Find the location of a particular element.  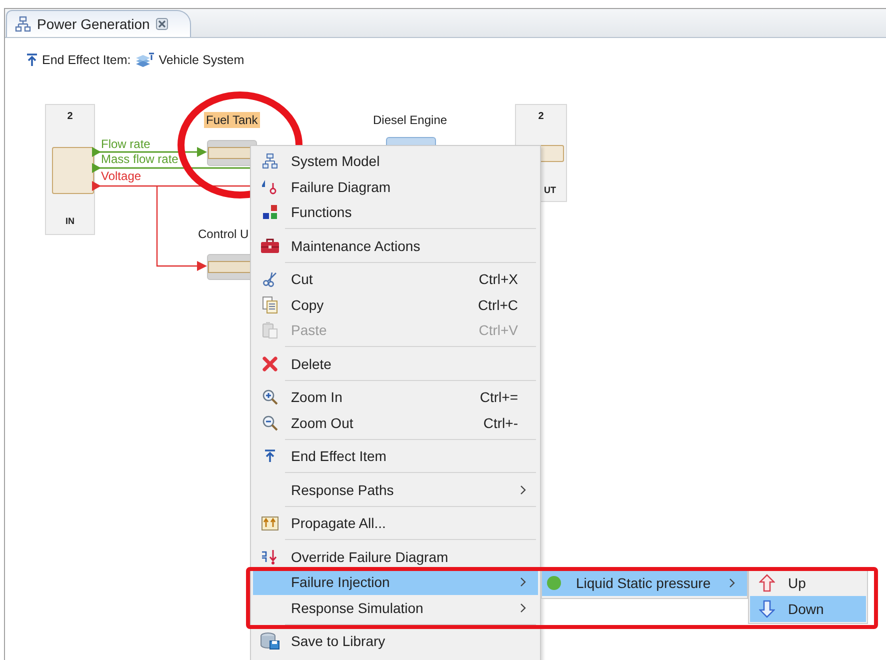

zoom-in-icon is located at coordinates (270, 397).